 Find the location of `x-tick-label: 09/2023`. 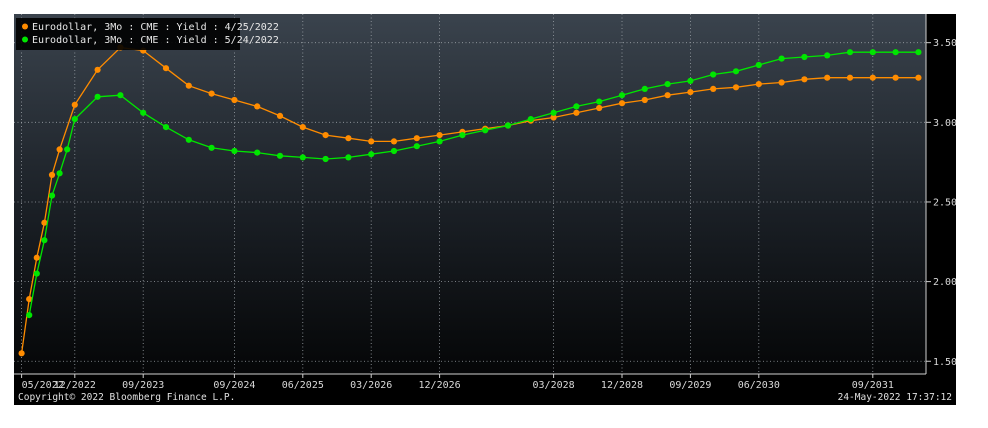

x-tick-label: 09/2023 is located at coordinates (143, 385).